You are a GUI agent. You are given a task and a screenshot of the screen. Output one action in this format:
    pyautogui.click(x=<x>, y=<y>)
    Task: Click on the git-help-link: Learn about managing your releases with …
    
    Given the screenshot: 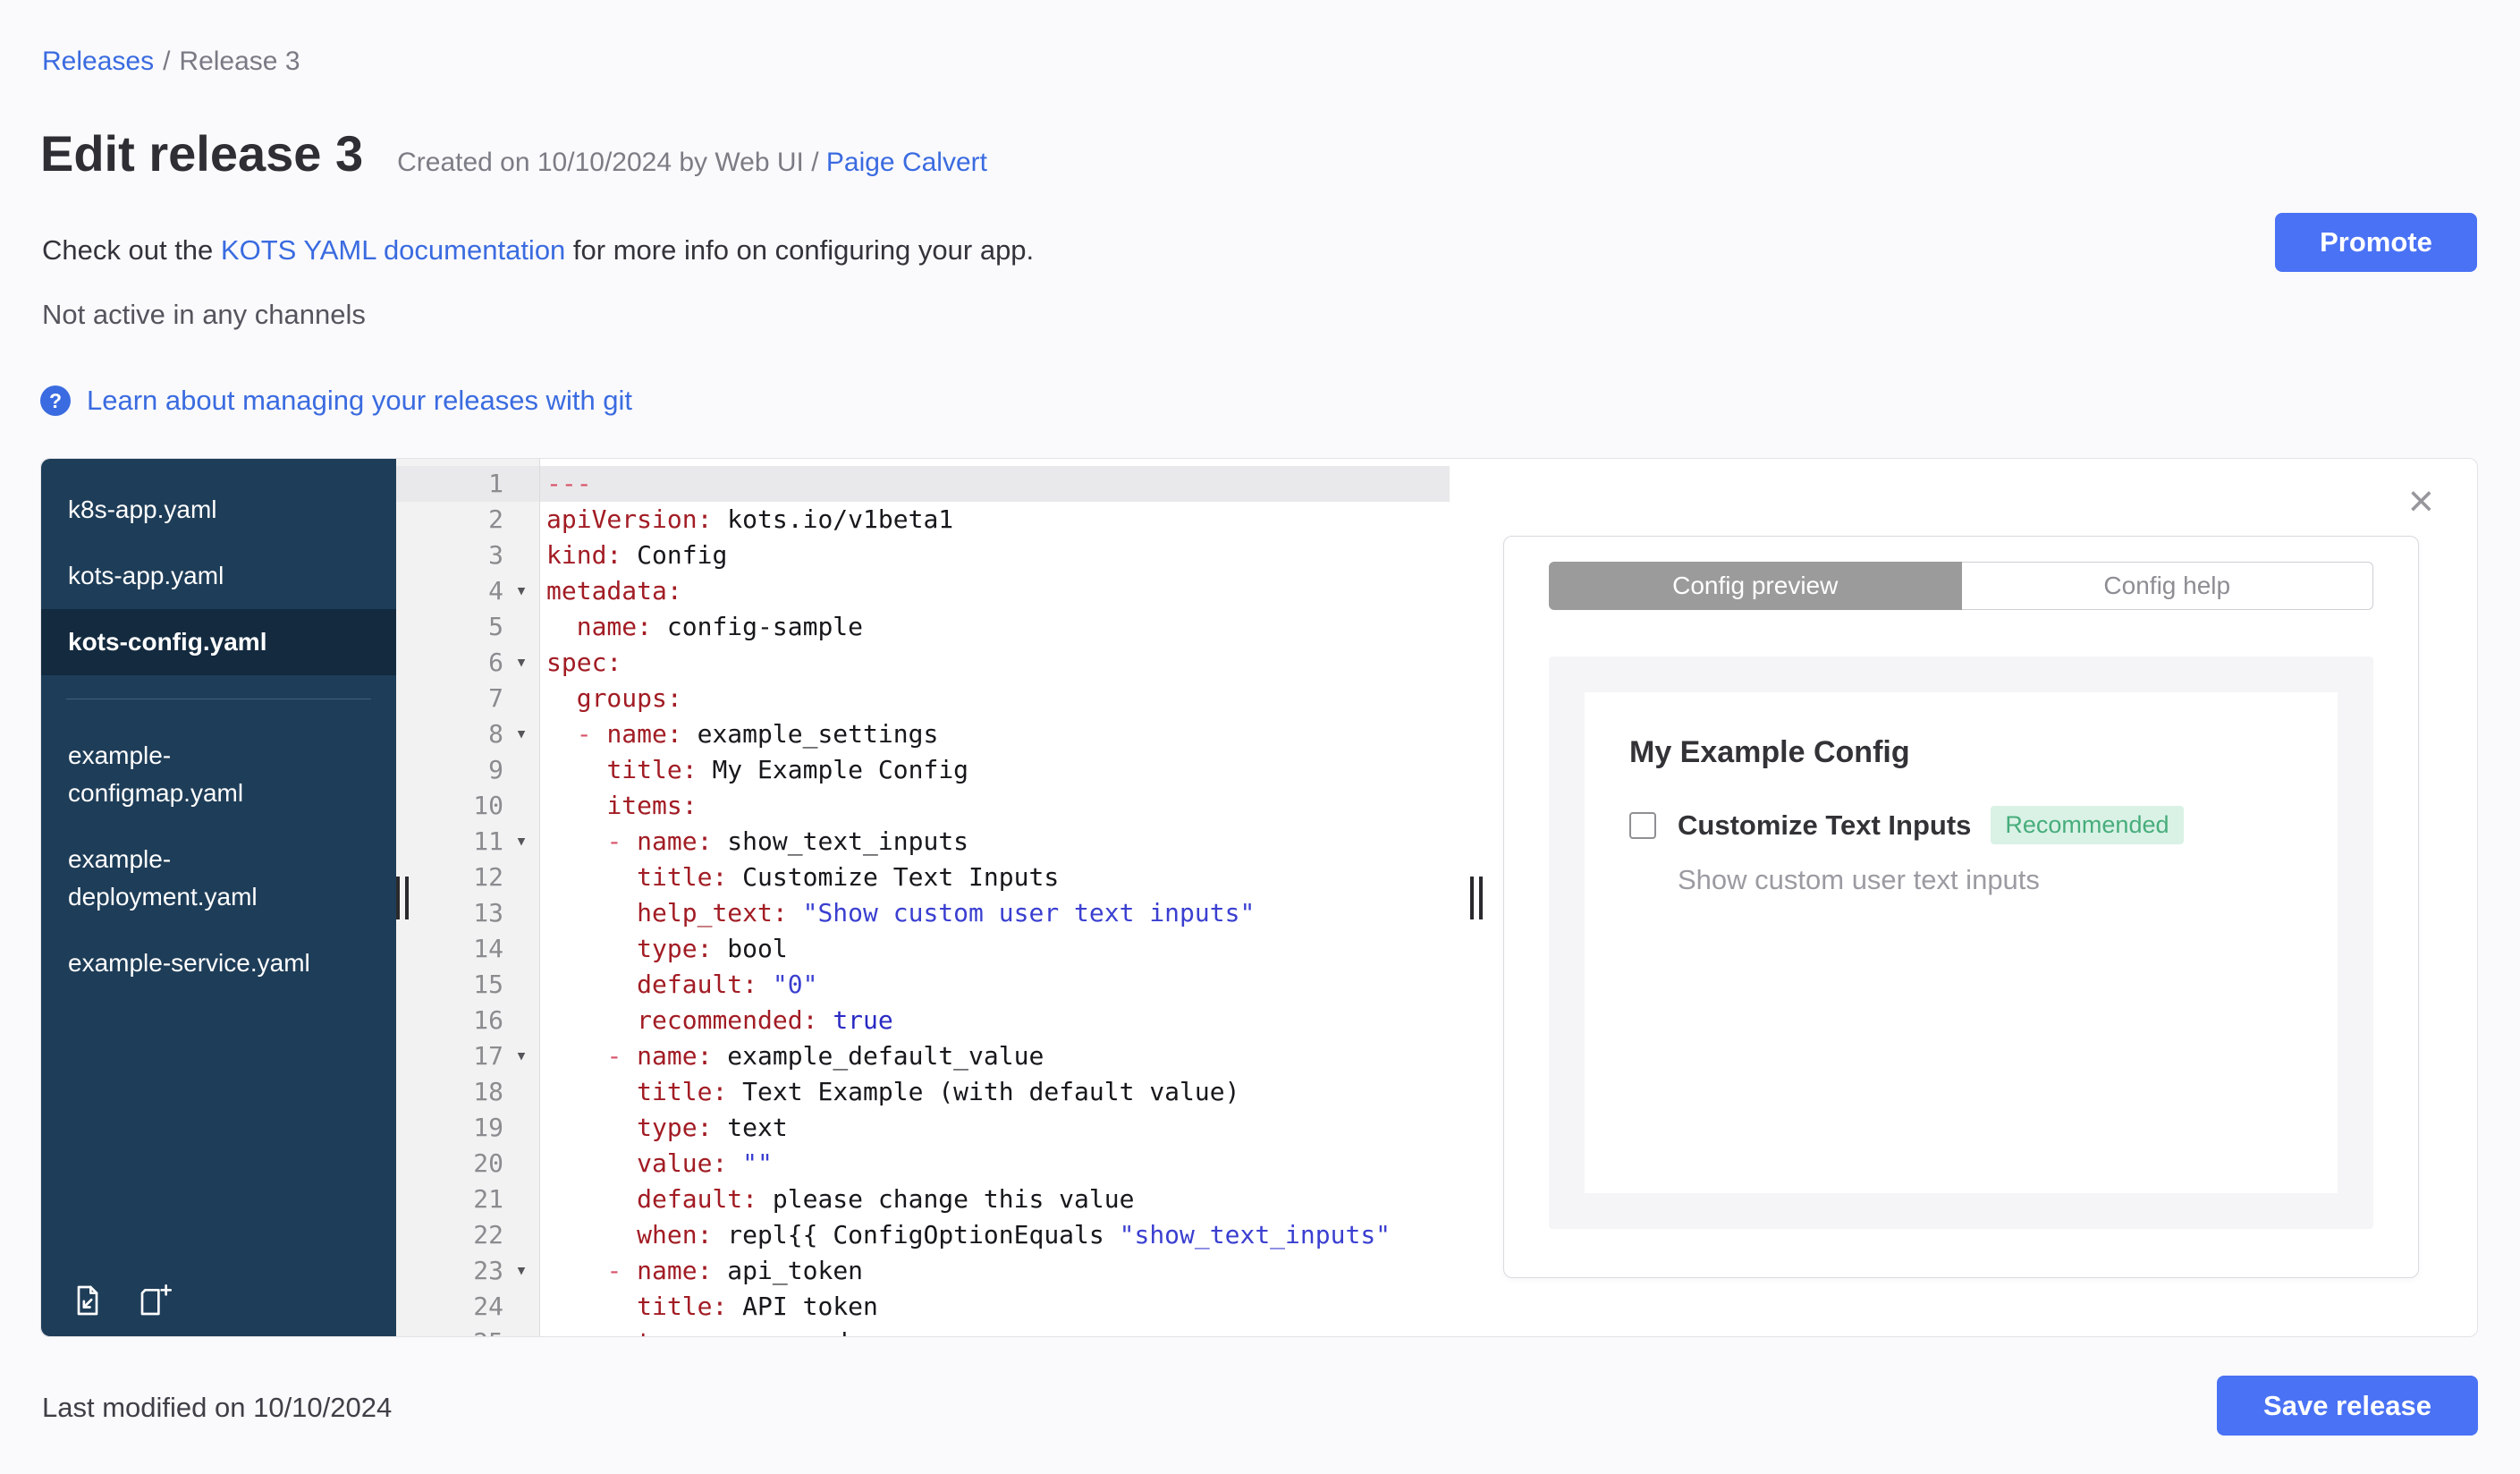 What is the action you would take?
    pyautogui.click(x=359, y=401)
    